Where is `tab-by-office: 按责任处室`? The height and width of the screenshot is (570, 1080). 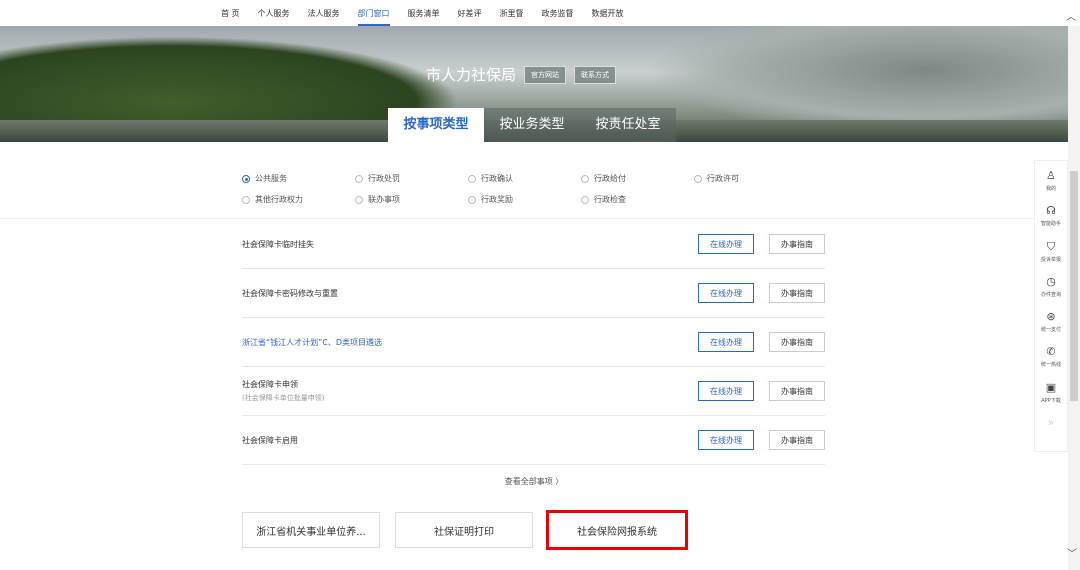
tab-by-office: 按责任处室 is located at coordinates (628, 125).